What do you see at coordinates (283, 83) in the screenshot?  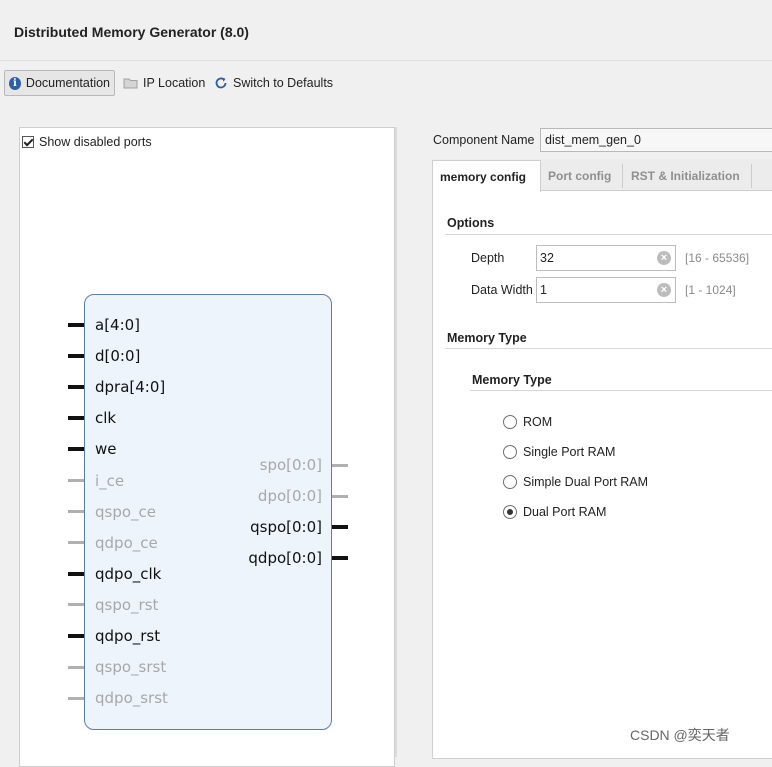 I see `switch-defaults-label: Switch to Defaults` at bounding box center [283, 83].